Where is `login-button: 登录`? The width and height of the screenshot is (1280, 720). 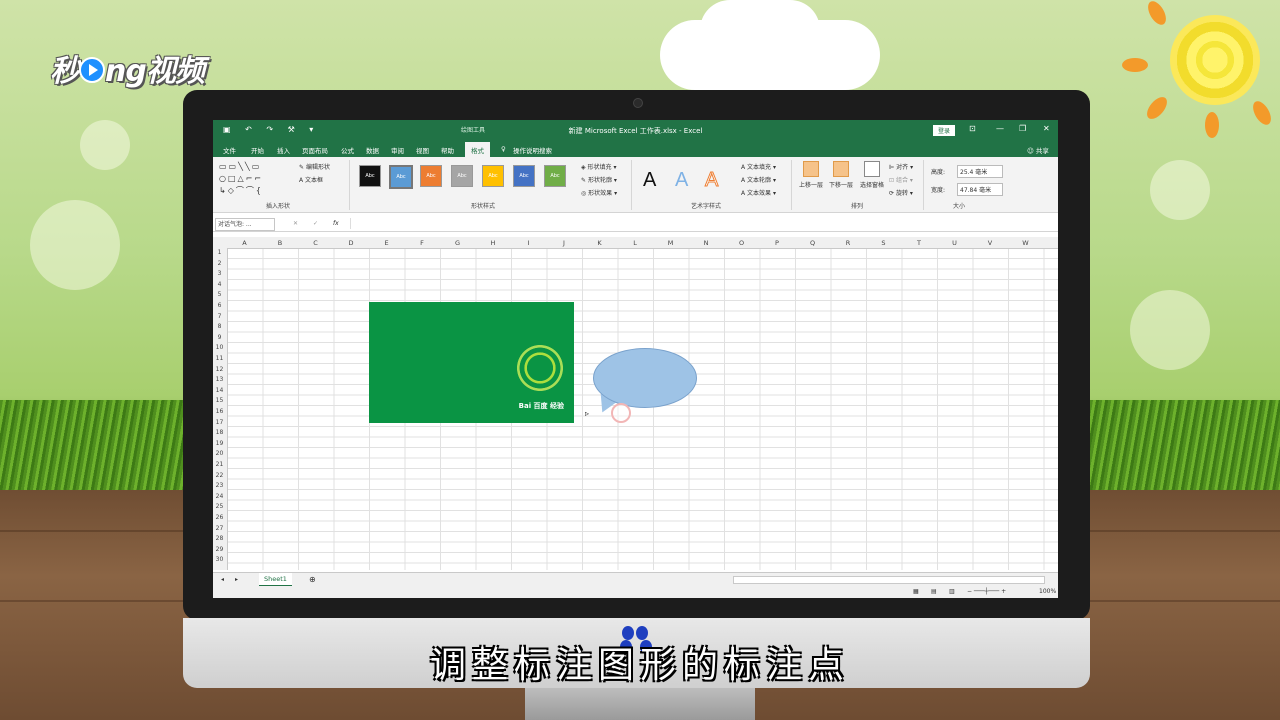 login-button: 登录 is located at coordinates (944, 130).